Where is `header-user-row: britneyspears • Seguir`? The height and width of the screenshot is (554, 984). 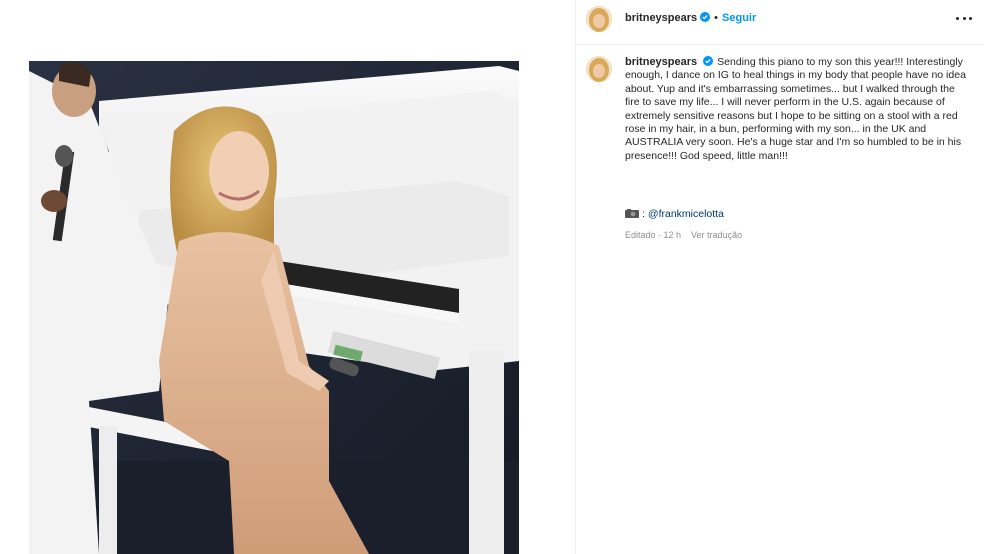 header-user-row: britneyspears • Seguir is located at coordinates (690, 18).